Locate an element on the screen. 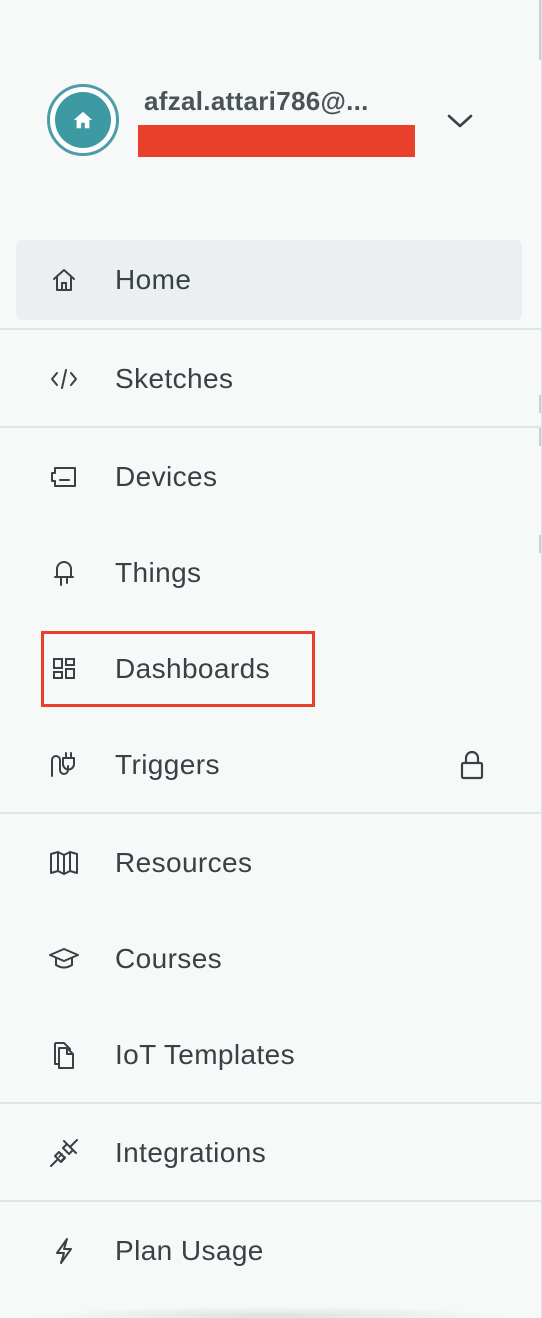 This screenshot has height=1318, width=542. nav-item-plan-usage: Plan Usage is located at coordinates (271, 1251).